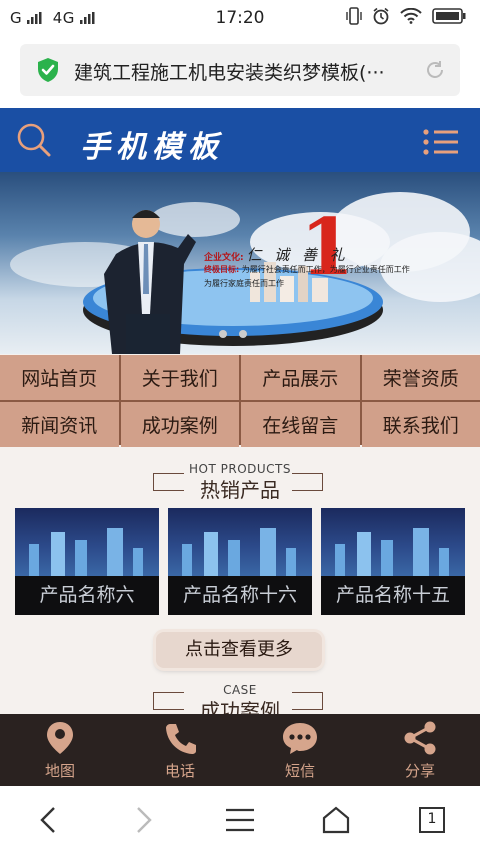 The height and width of the screenshot is (853, 480). Describe the element at coordinates (179, 771) in the screenshot. I see `phone-label: 电话` at that location.